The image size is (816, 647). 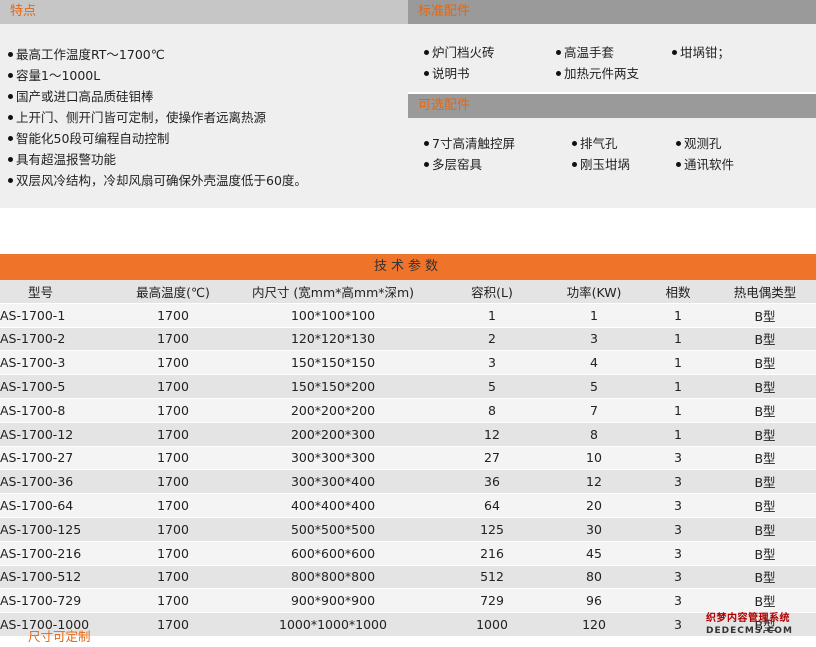 I want to click on table-cell: 7, so click(x=594, y=410).